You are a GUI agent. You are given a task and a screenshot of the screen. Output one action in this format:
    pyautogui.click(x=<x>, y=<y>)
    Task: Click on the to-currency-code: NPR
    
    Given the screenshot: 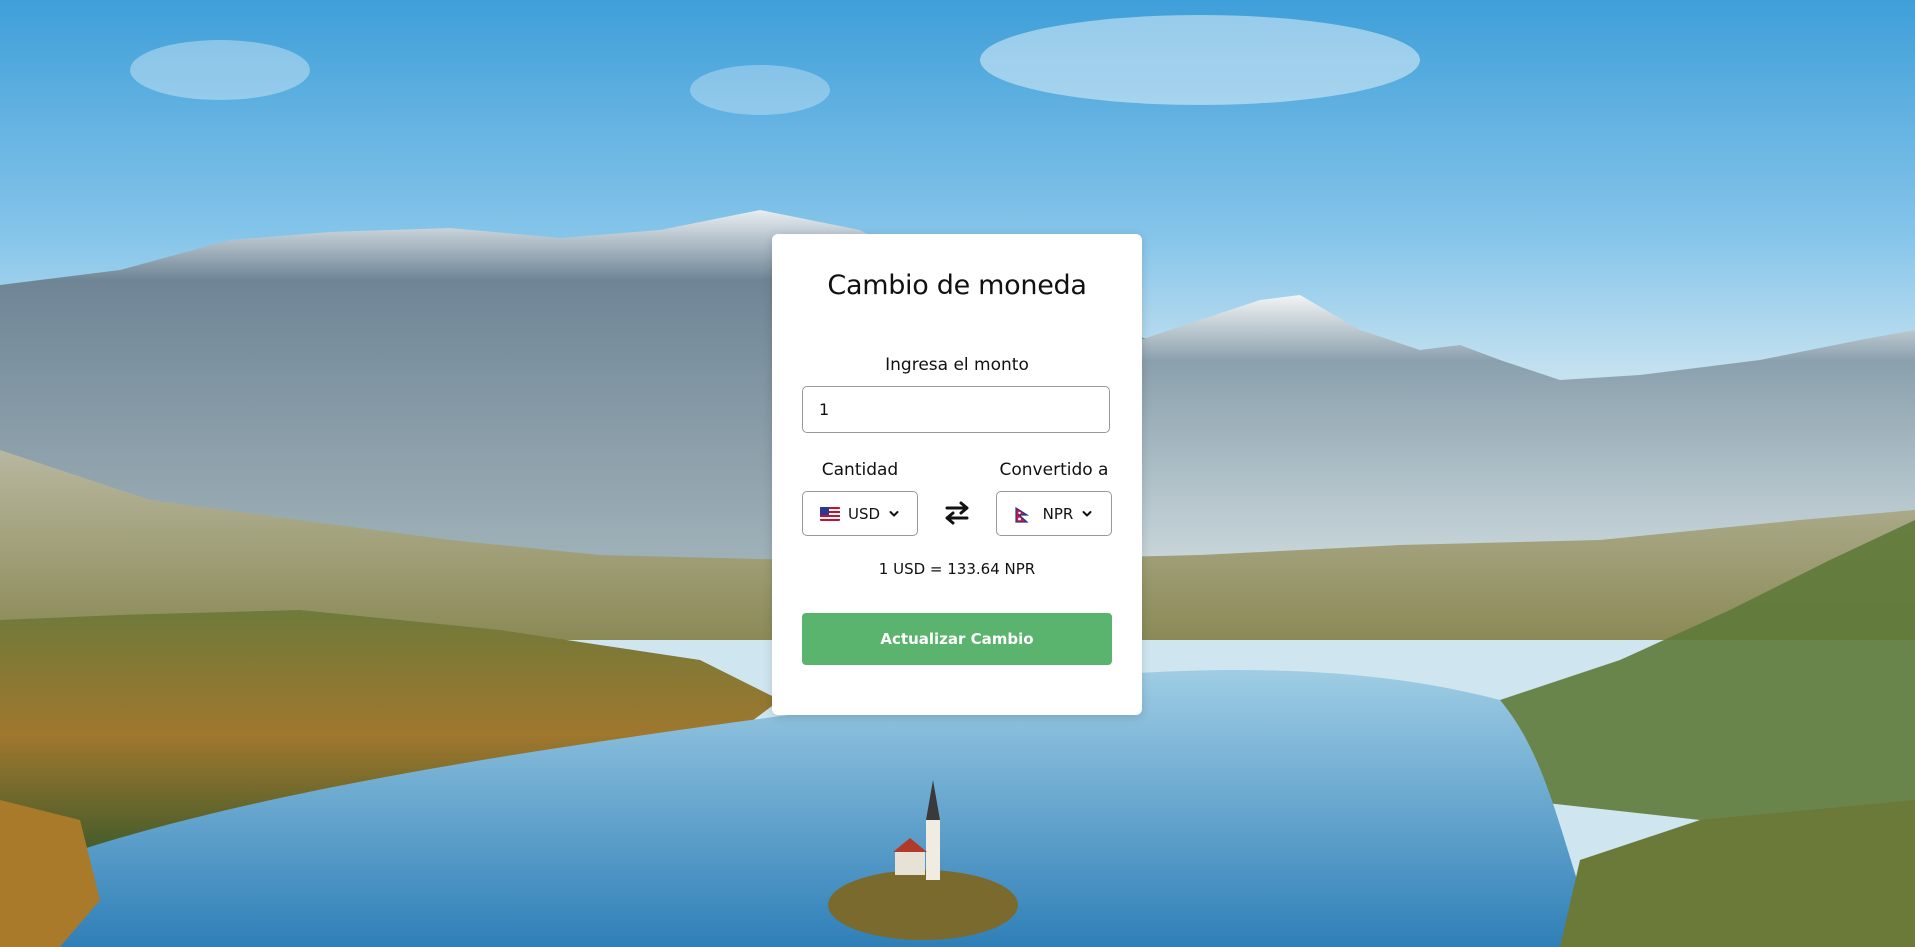 What is the action you would take?
    pyautogui.click(x=1058, y=513)
    